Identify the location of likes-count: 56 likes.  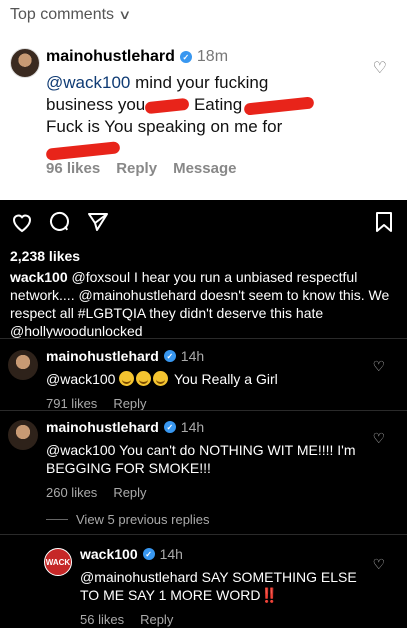
(102, 619).